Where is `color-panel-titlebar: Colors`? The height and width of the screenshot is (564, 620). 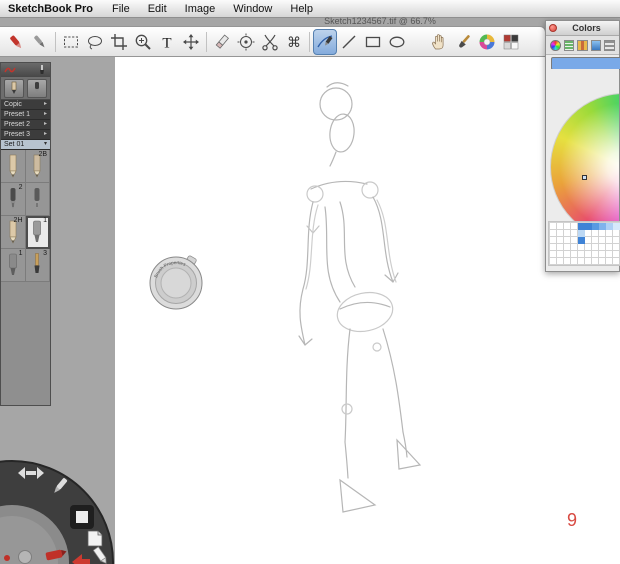 color-panel-titlebar: Colors is located at coordinates (582, 28).